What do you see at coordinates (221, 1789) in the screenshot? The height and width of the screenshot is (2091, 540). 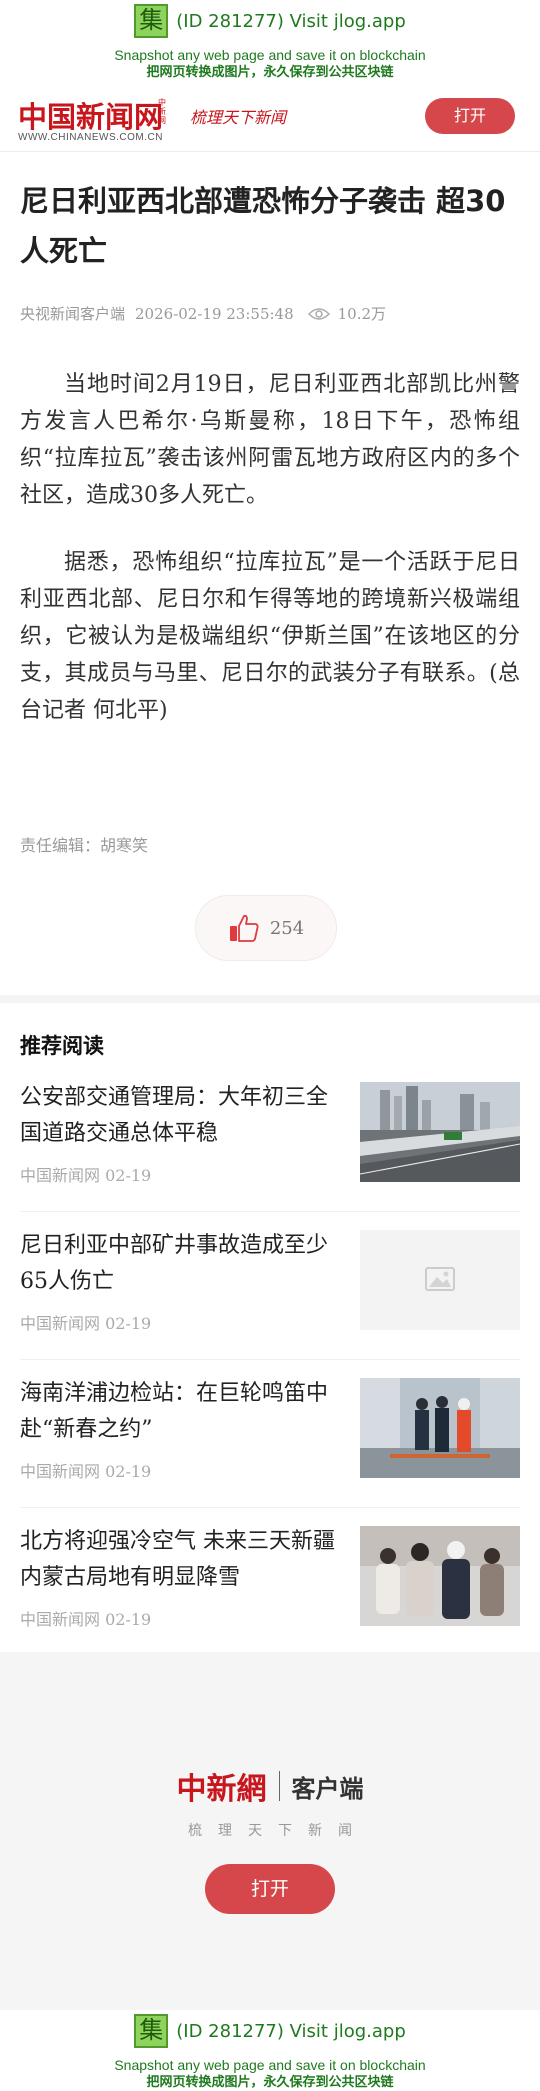 I see `promo-logo-text: 中新網` at bounding box center [221, 1789].